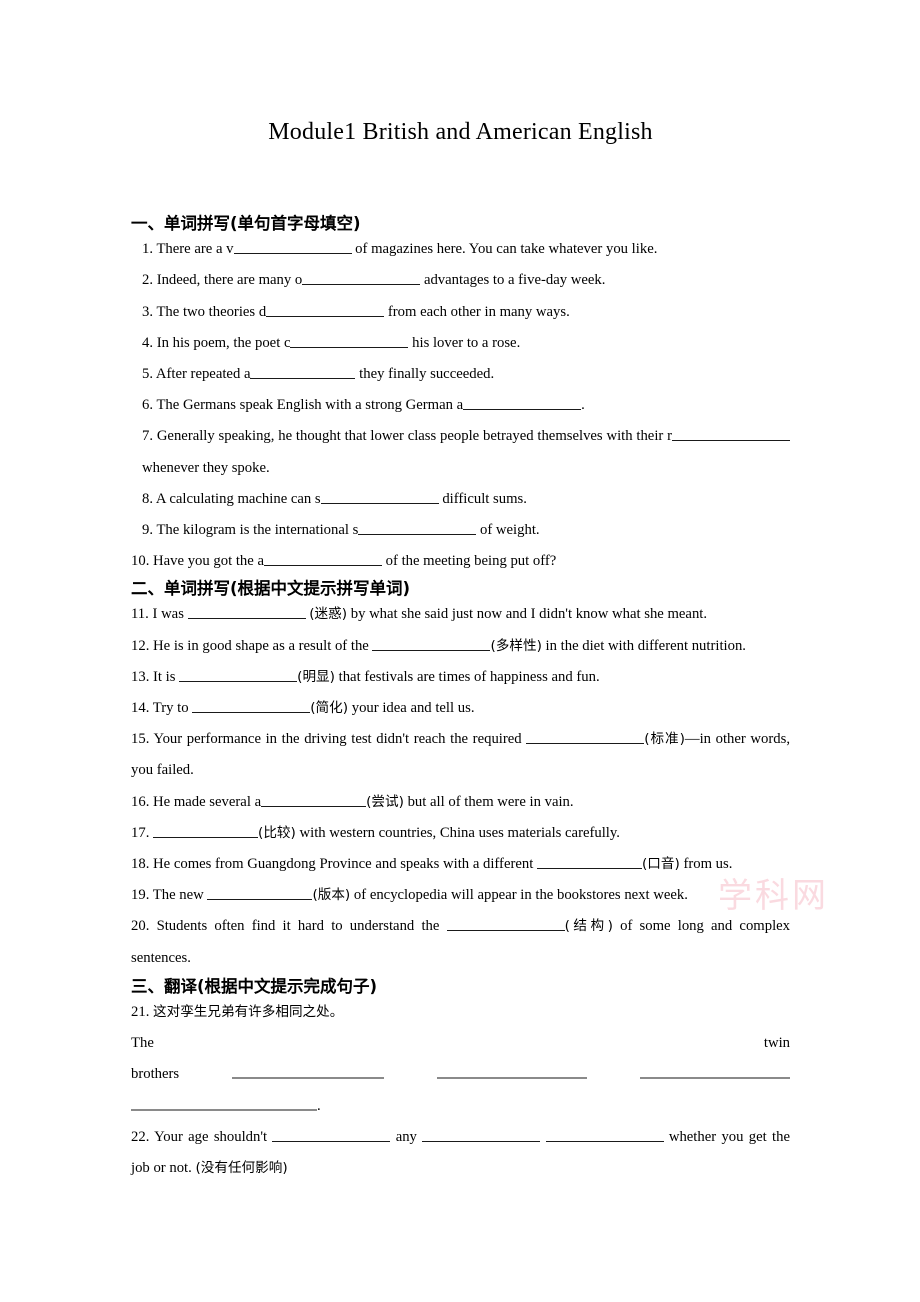 The image size is (920, 1302). I want to click on item-text-pre: Try to, so click(172, 708).